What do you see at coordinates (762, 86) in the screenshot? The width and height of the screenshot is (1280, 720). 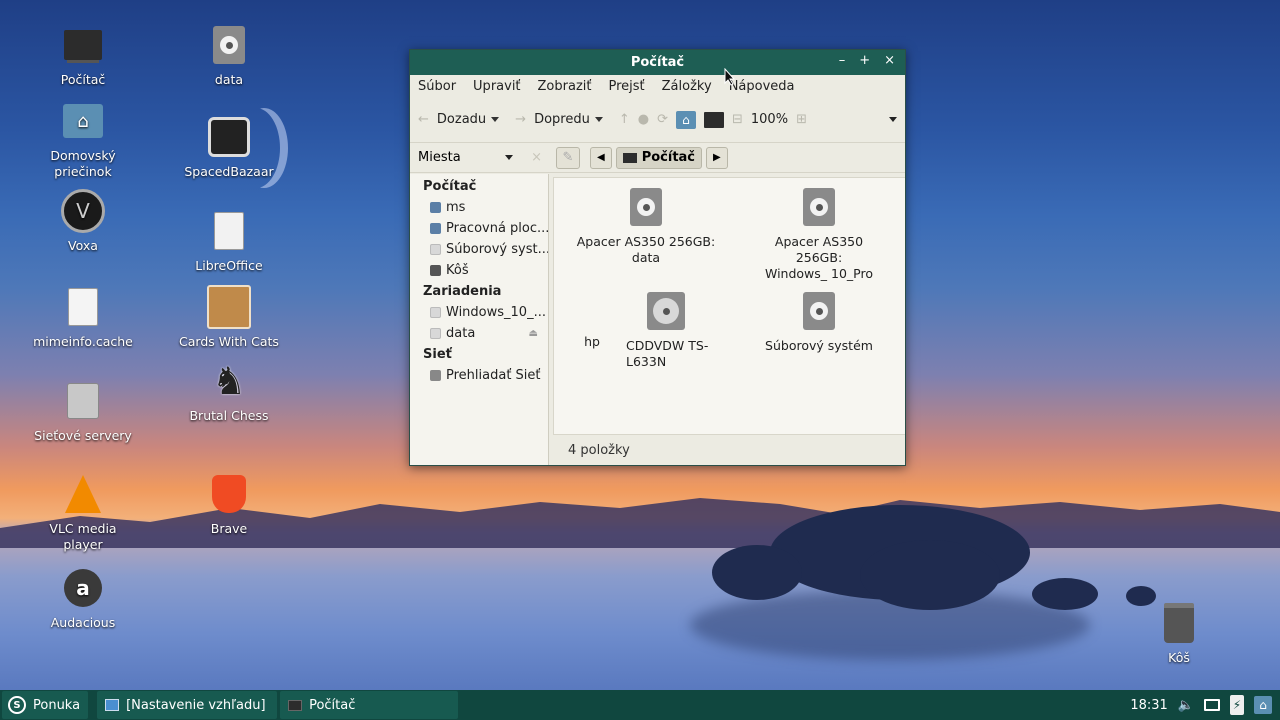 I see `menu-help: Nápoveda` at bounding box center [762, 86].